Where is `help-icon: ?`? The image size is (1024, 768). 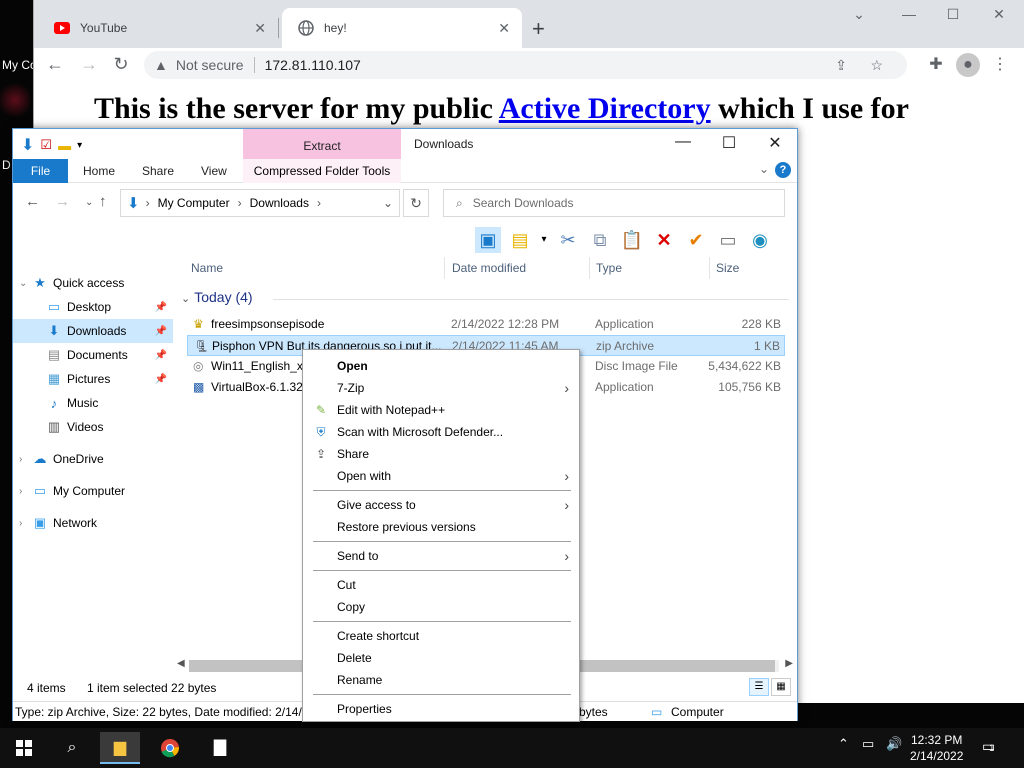 help-icon: ? is located at coordinates (783, 170).